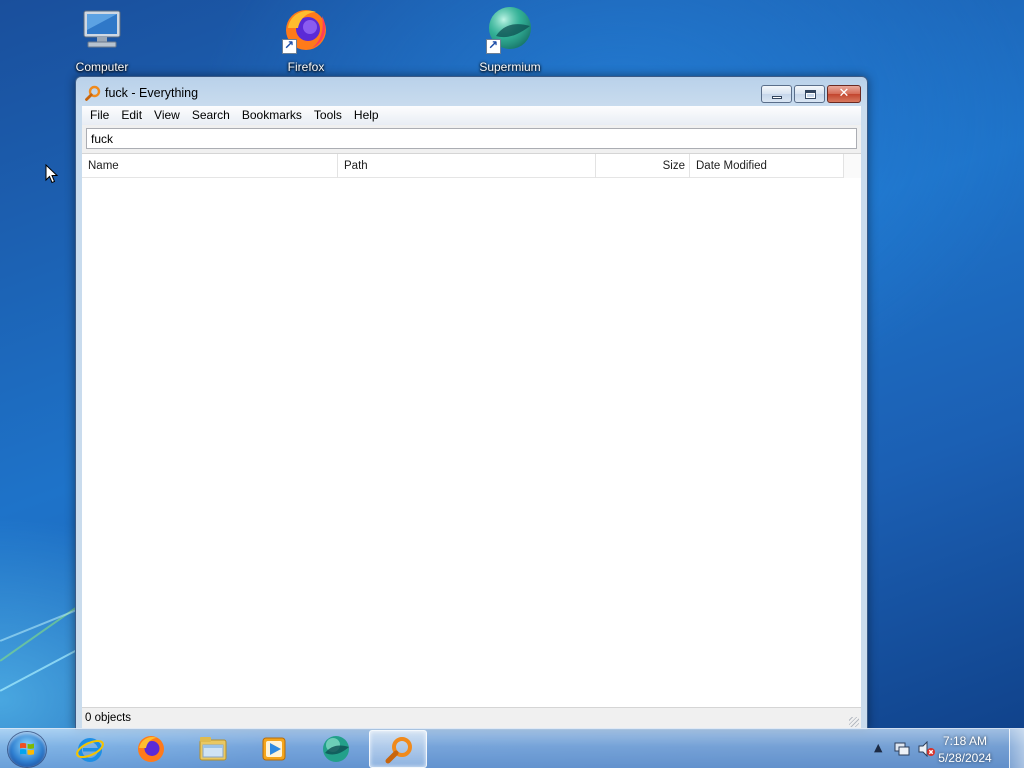  I want to click on menu-search: Search, so click(211, 115).